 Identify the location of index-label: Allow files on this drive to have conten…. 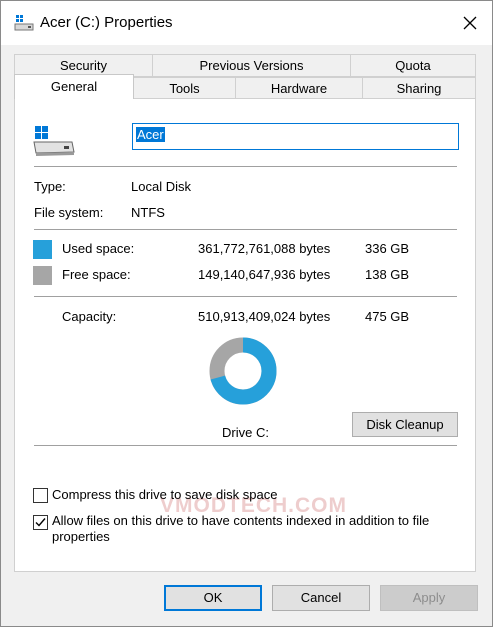
(252, 529).